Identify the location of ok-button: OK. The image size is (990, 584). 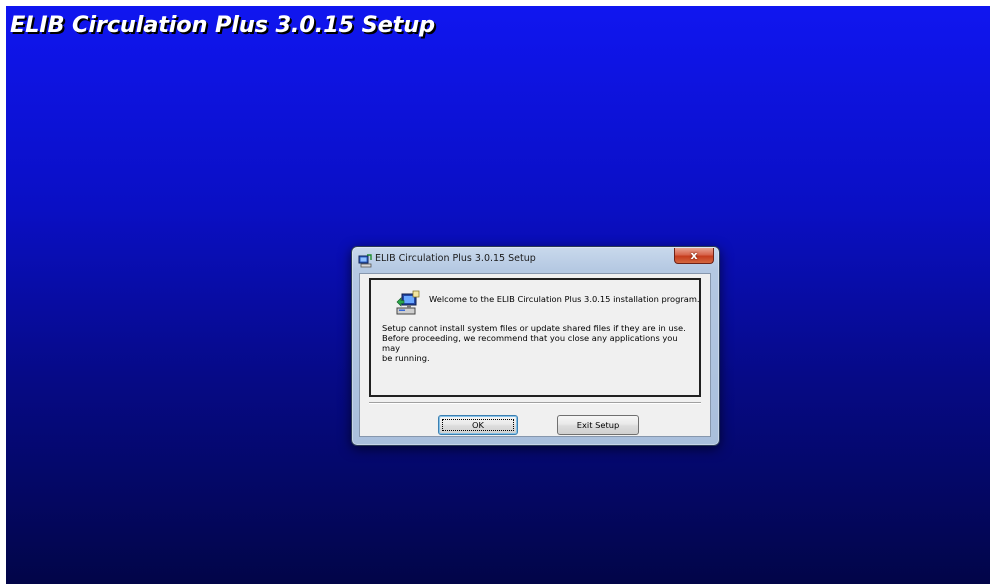
(478, 425).